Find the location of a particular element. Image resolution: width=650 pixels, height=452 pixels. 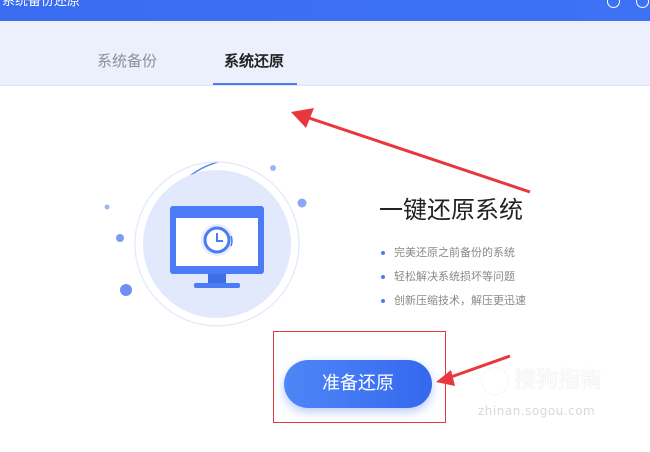

sogou-logo-icon is located at coordinates (495, 381).